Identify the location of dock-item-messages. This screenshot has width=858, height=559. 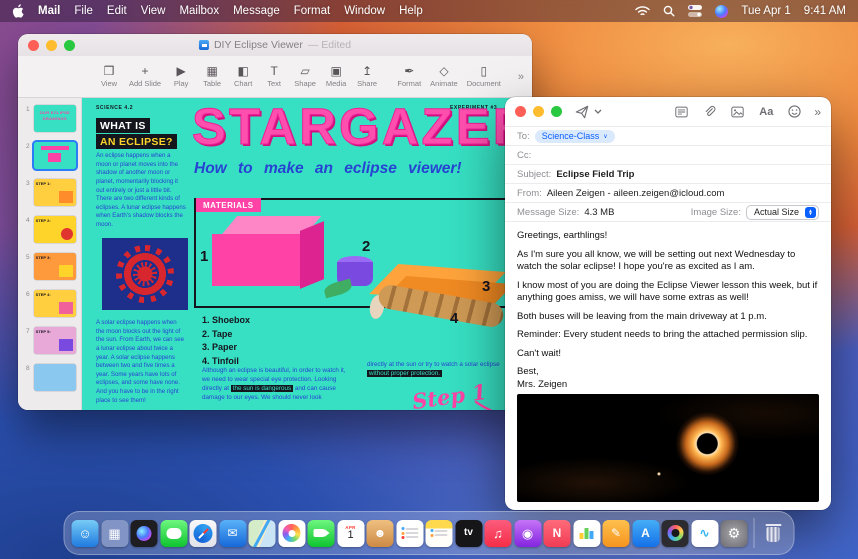
(173, 533).